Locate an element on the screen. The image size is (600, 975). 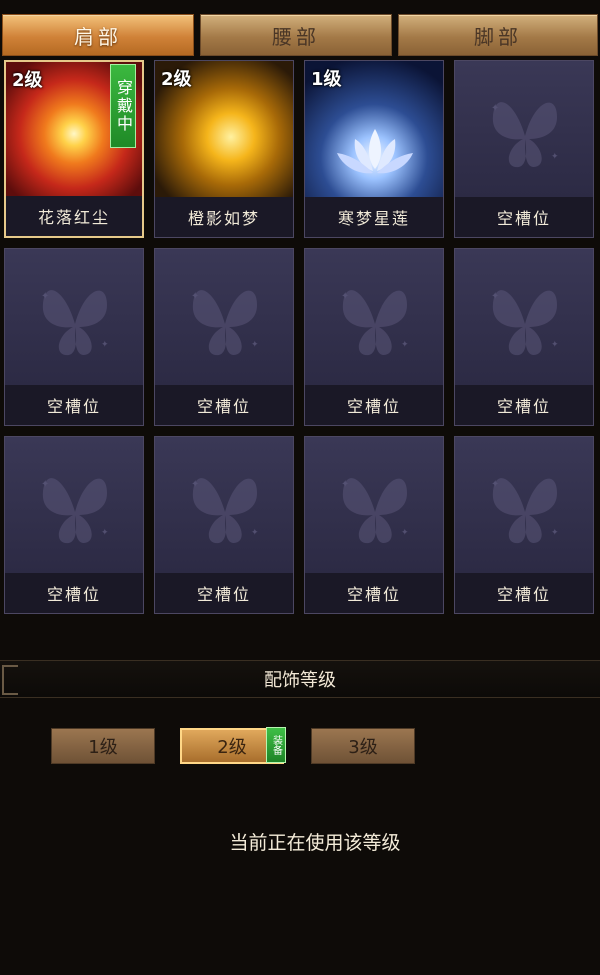
tab-feet: 脚部 is located at coordinates (498, 35).